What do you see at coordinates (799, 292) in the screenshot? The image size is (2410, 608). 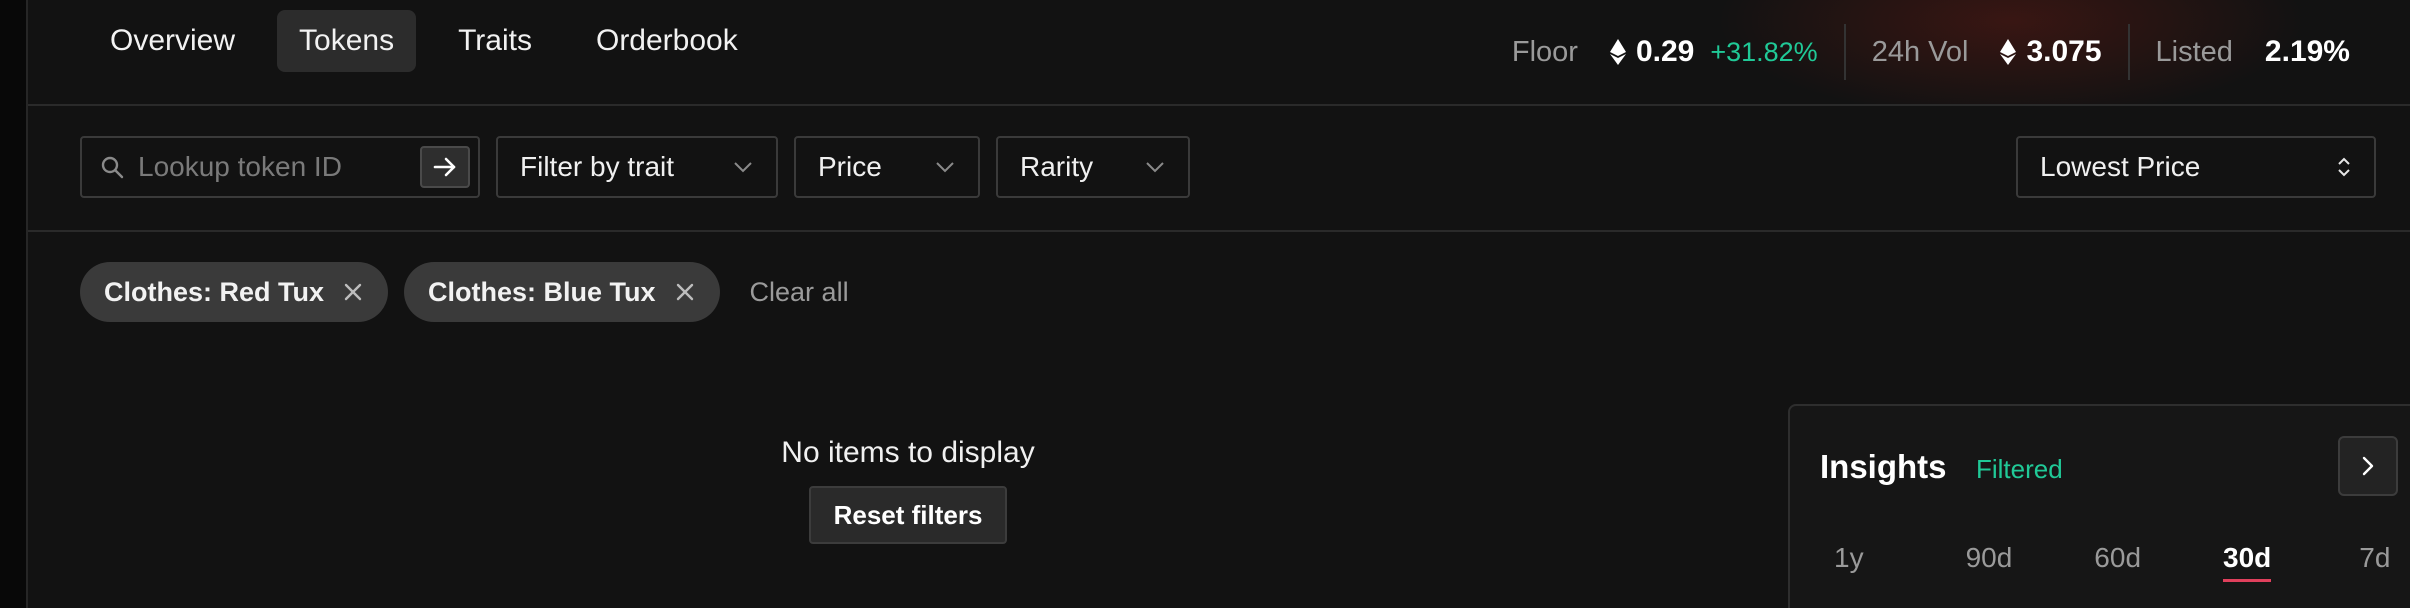 I see `clear-all-button: Clear all` at bounding box center [799, 292].